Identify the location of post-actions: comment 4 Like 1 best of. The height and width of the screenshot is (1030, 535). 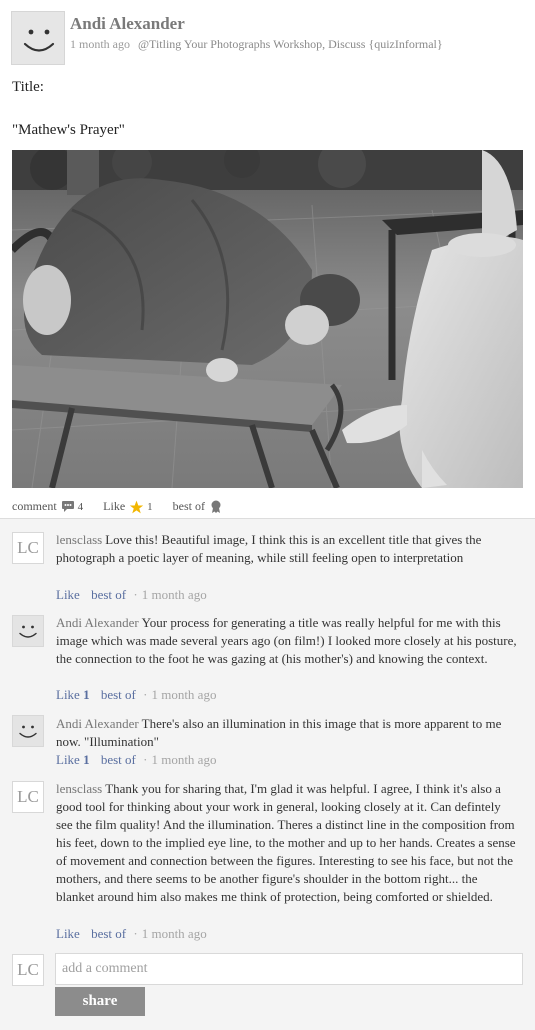
(117, 506).